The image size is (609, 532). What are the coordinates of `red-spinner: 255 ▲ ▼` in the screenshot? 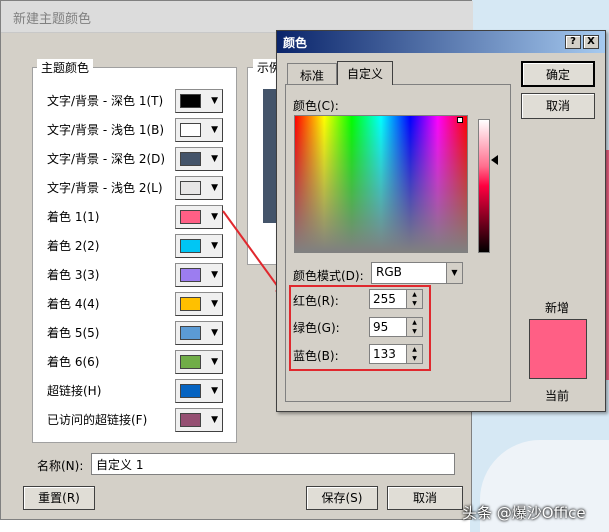 It's located at (396, 299).